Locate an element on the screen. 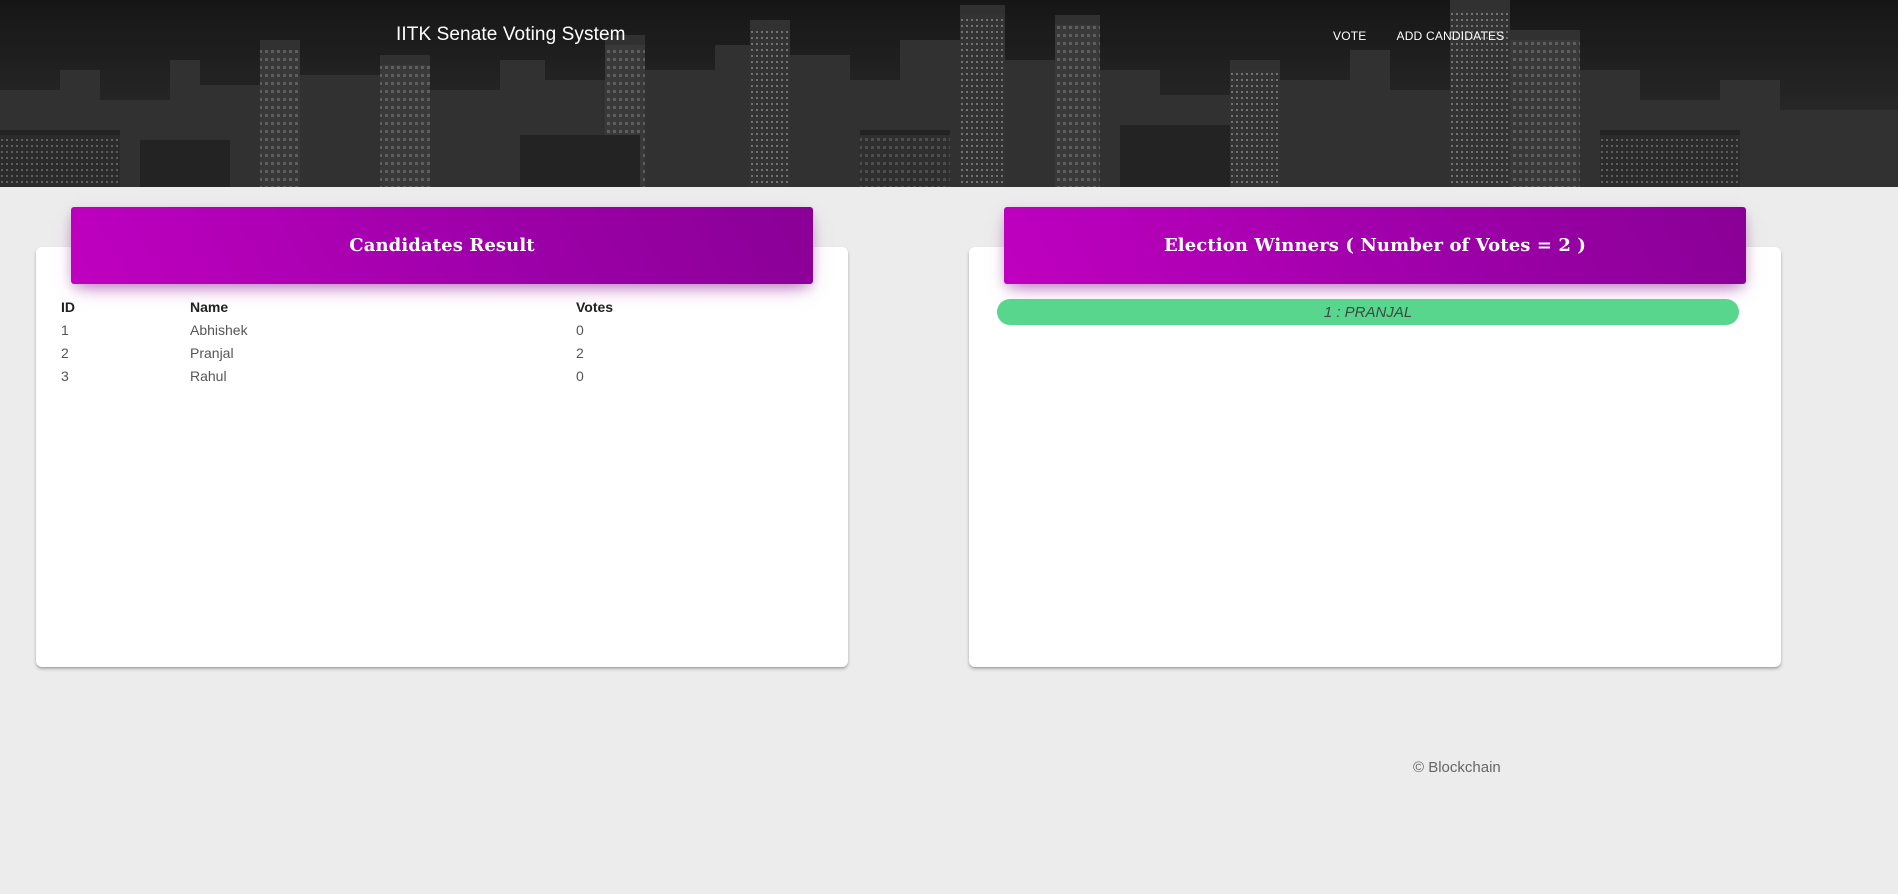 Image resolution: width=1898 pixels, height=894 pixels. column-header-id: ID is located at coordinates (68, 307).